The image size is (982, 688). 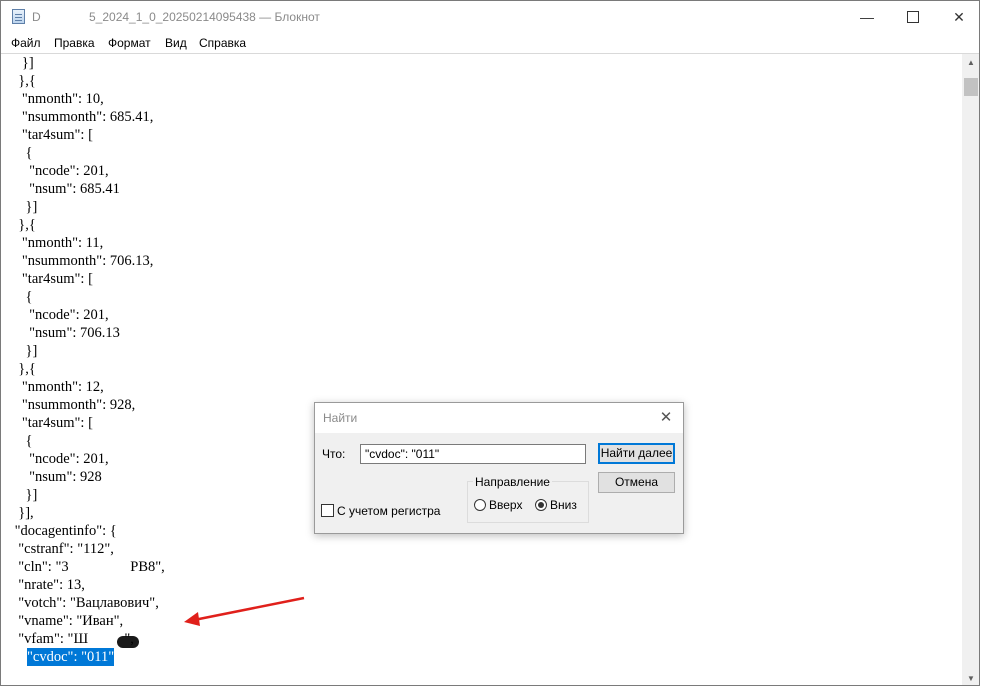 I want to click on scroll-up-arrow-icon: ▲, so click(x=970, y=62).